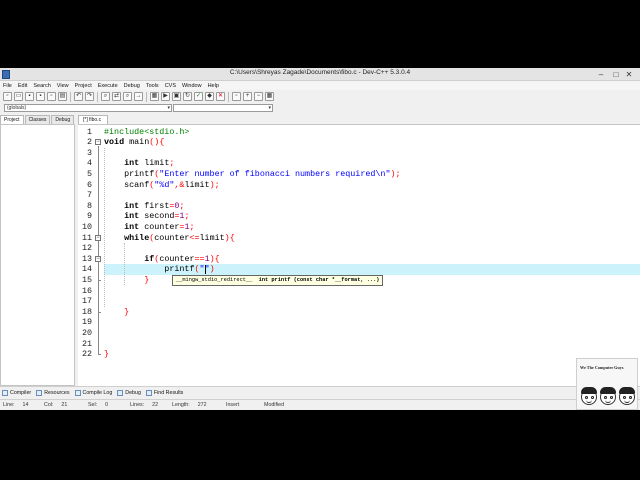 This screenshot has height=480, width=640. What do you see at coordinates (86, 311) in the screenshot?
I see `line-number: 18` at bounding box center [86, 311].